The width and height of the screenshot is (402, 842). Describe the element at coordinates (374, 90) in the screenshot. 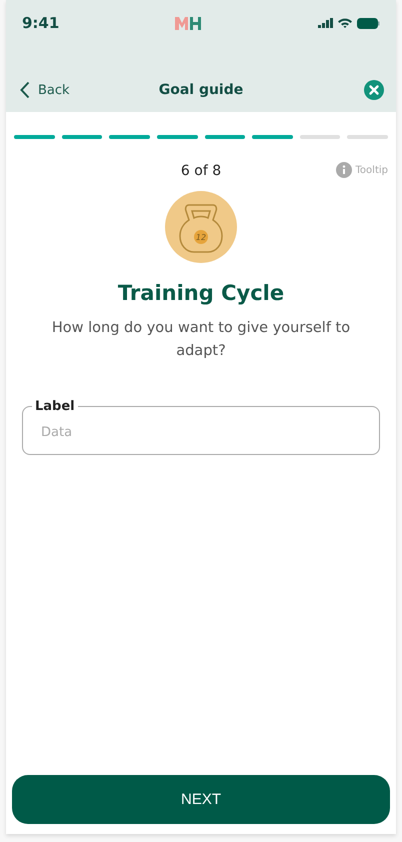

I see `close-button` at that location.